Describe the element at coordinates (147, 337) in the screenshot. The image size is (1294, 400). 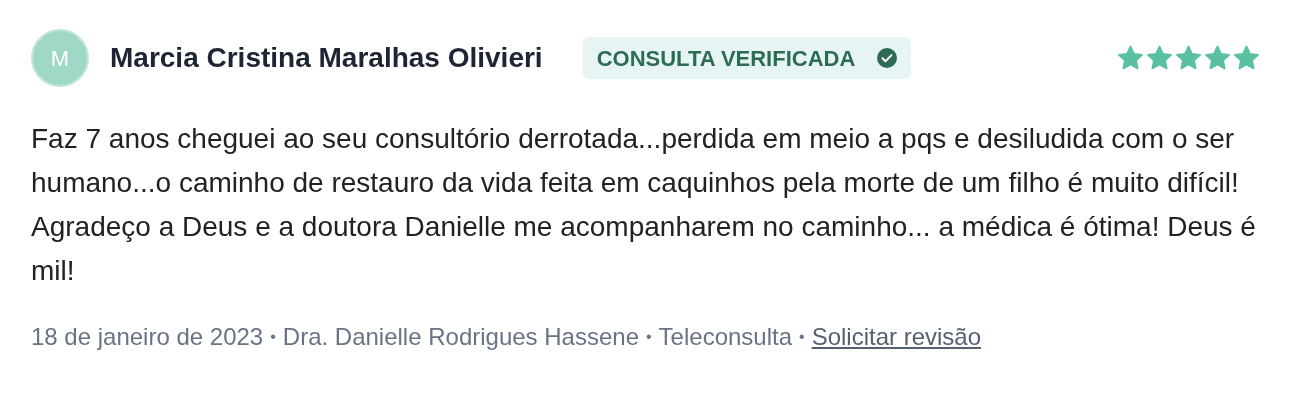
I see `meta-text: 18 de janeiro de 2023` at that location.